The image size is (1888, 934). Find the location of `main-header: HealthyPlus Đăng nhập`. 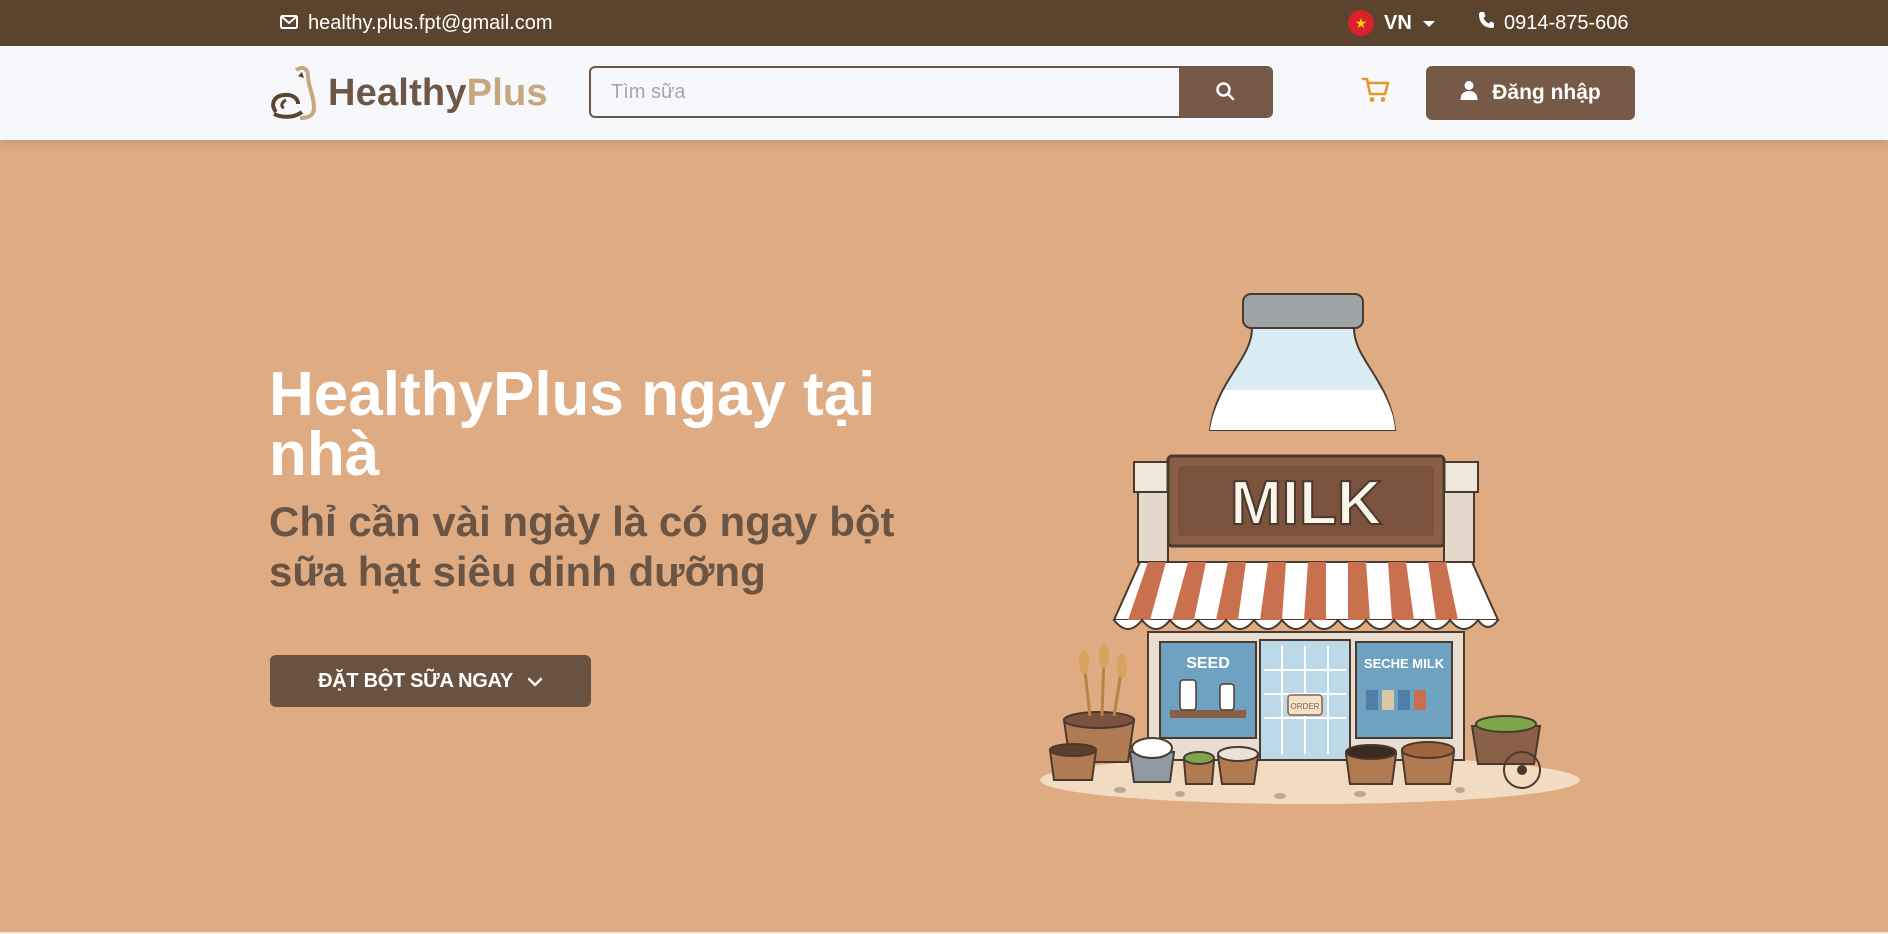

main-header: HealthyPlus Đăng nhập is located at coordinates (944, 93).